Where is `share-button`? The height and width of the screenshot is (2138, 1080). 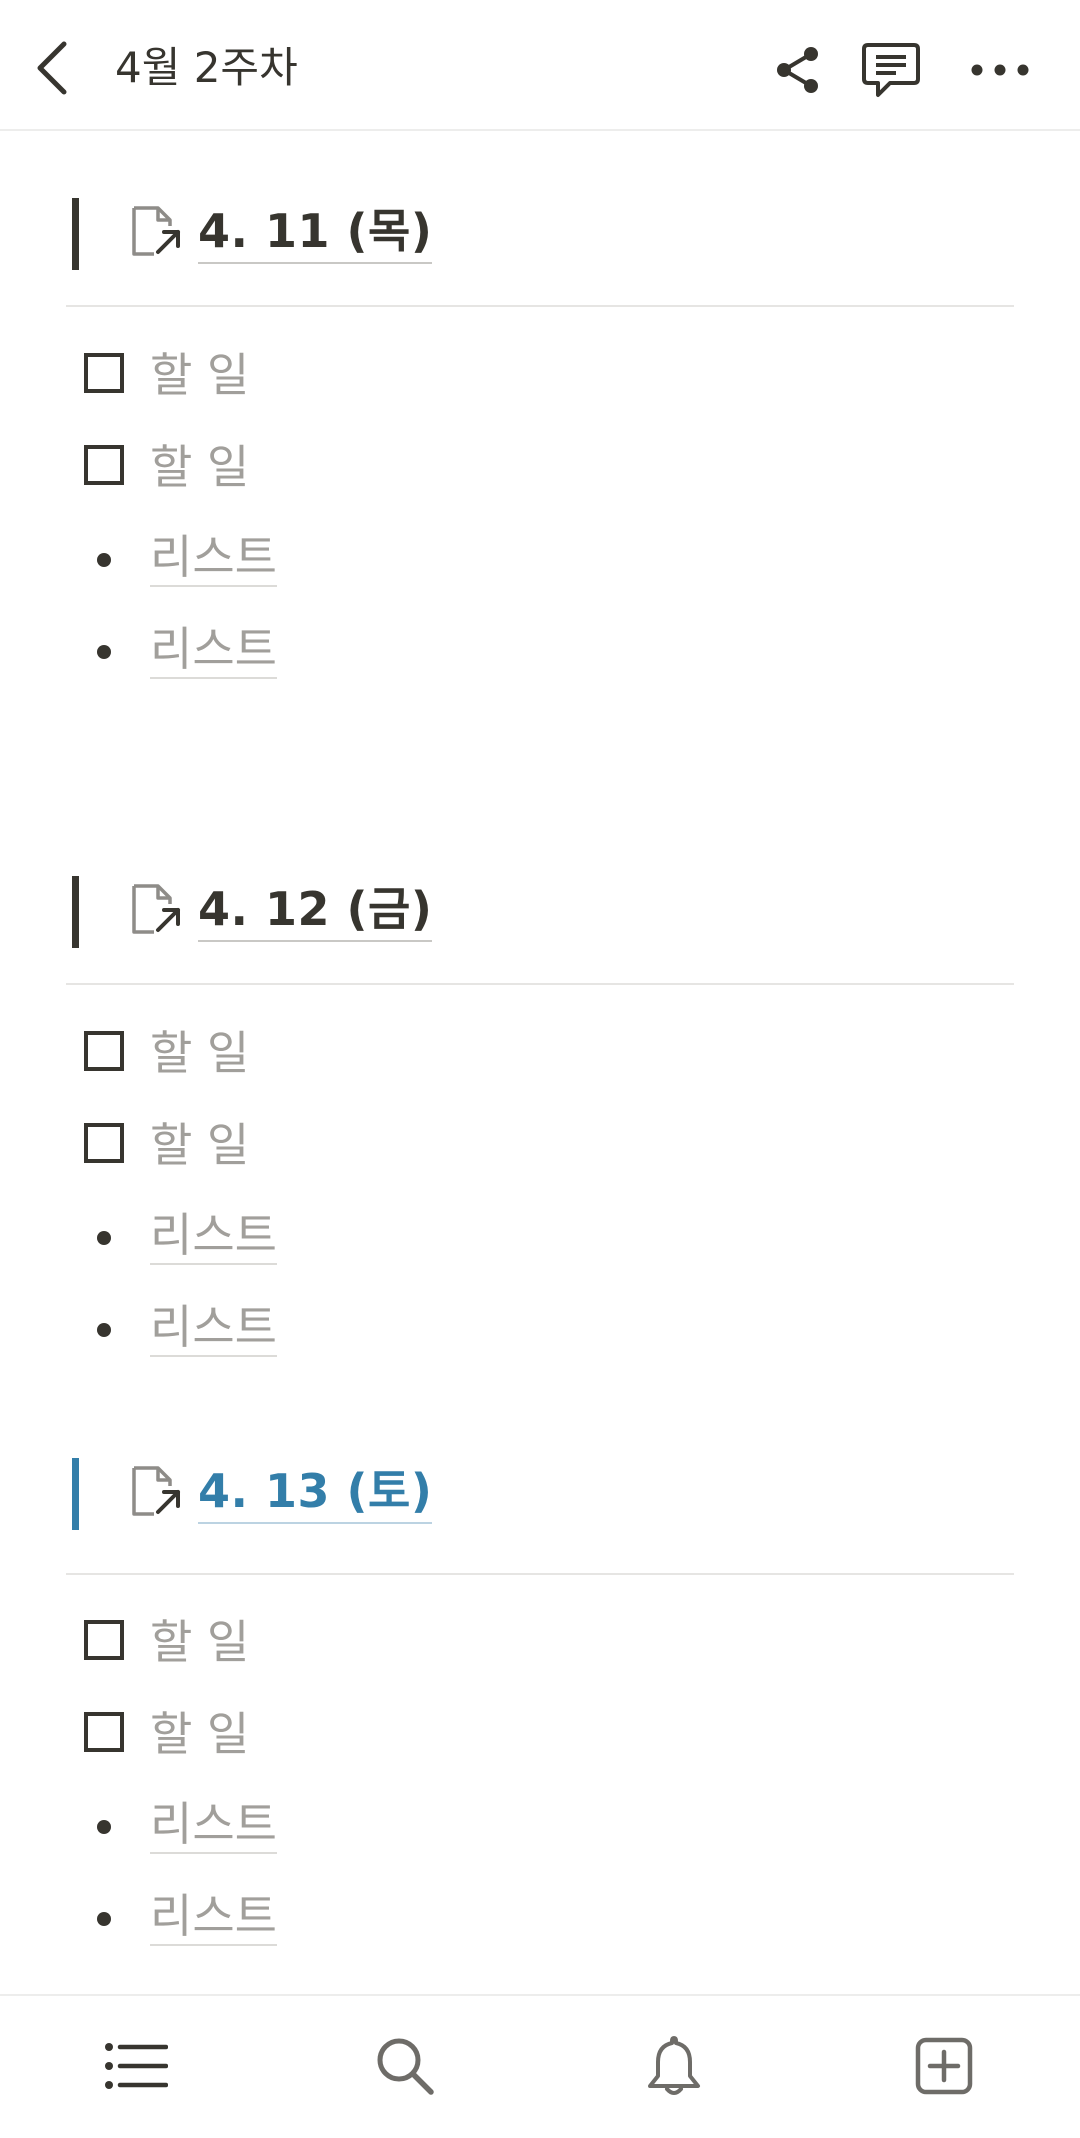 share-button is located at coordinates (798, 70).